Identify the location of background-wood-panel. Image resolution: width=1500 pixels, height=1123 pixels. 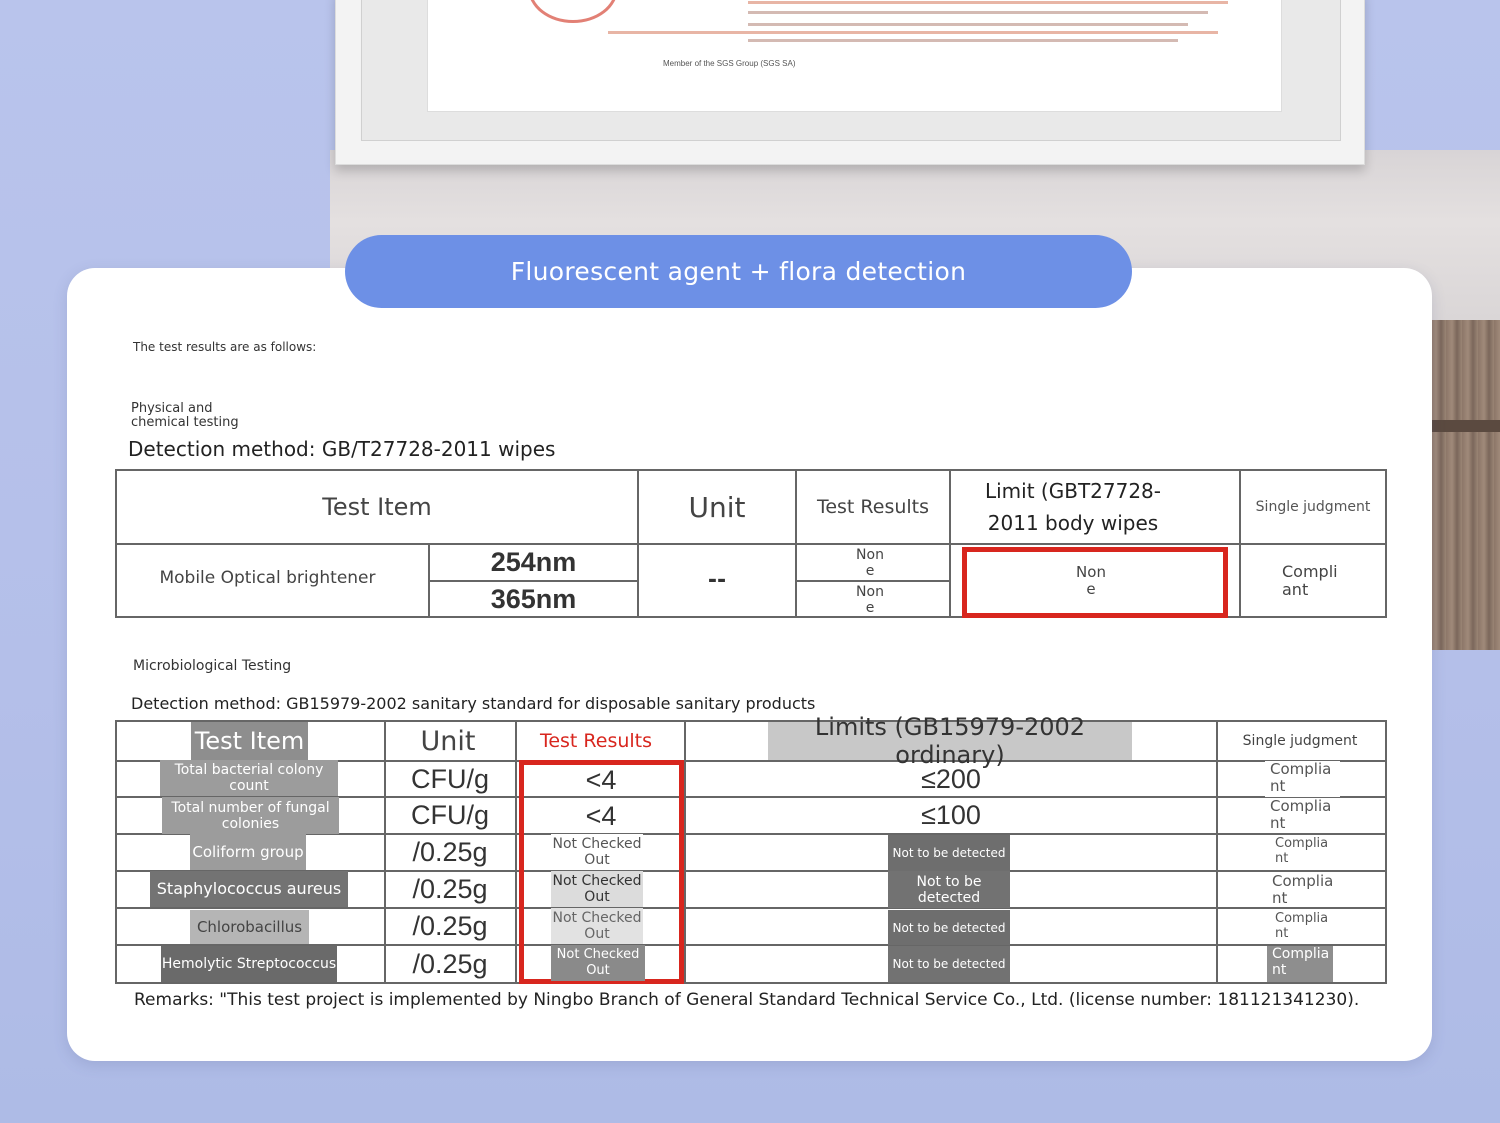
(1465, 485).